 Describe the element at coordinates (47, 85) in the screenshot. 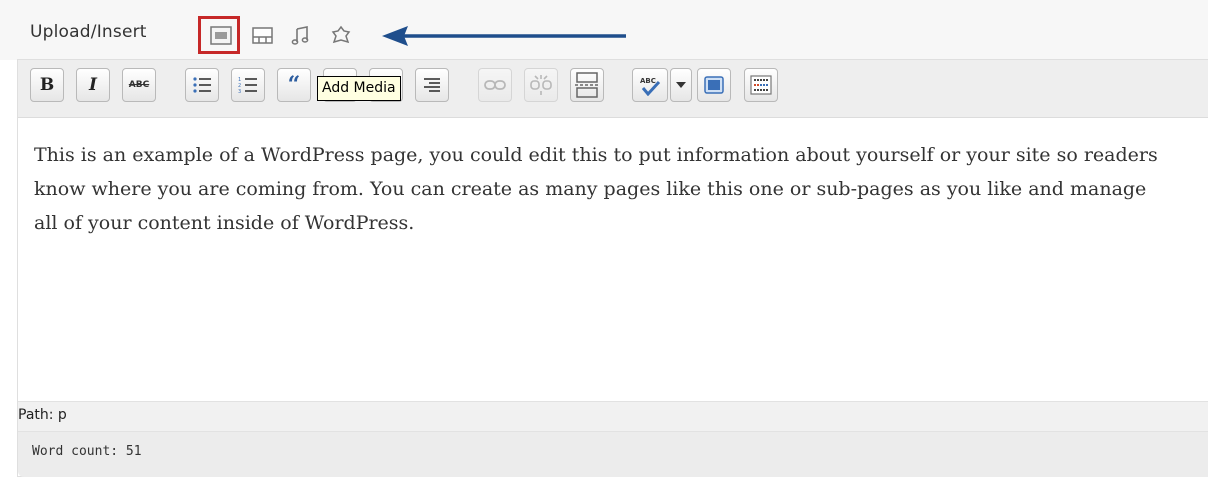

I see `bold-button: B` at that location.